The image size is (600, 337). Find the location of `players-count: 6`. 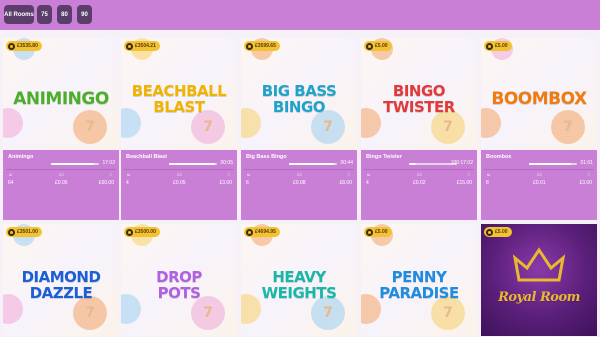

players-count: 6 is located at coordinates (247, 183).